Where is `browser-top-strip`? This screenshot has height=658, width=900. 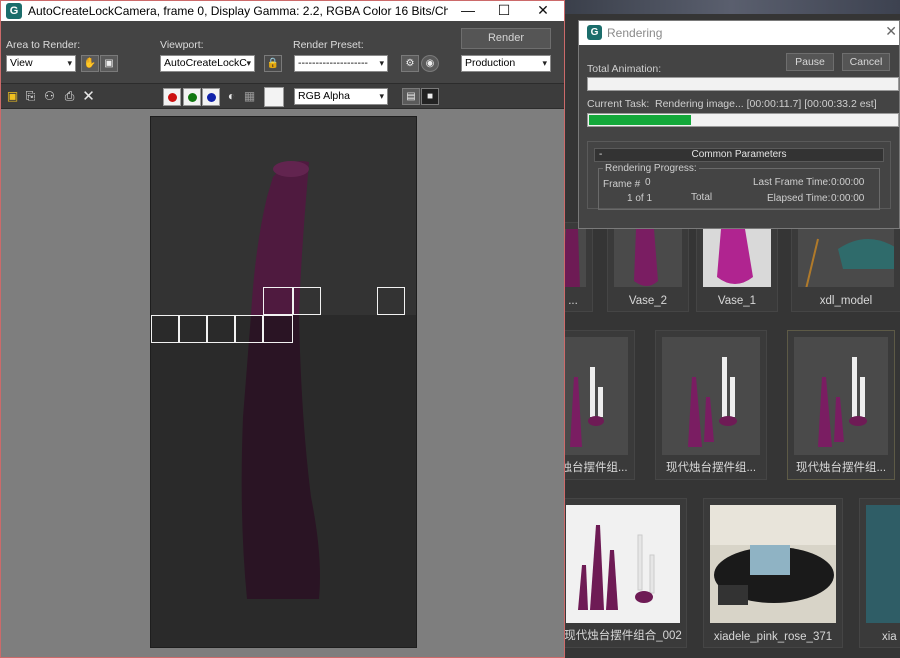
browser-top-strip is located at coordinates (731, 7).